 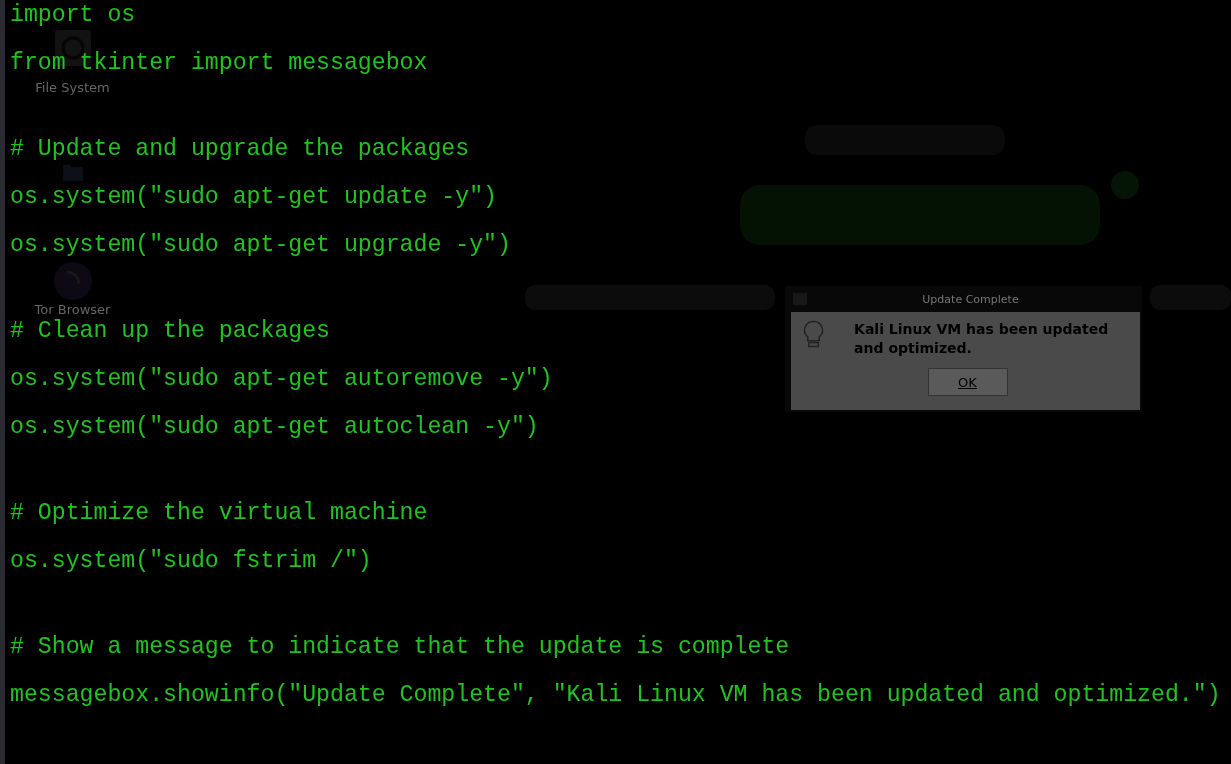 What do you see at coordinates (254, 197) in the screenshot?
I see `code-line: os.system("sudo apt-get update -y")` at bounding box center [254, 197].